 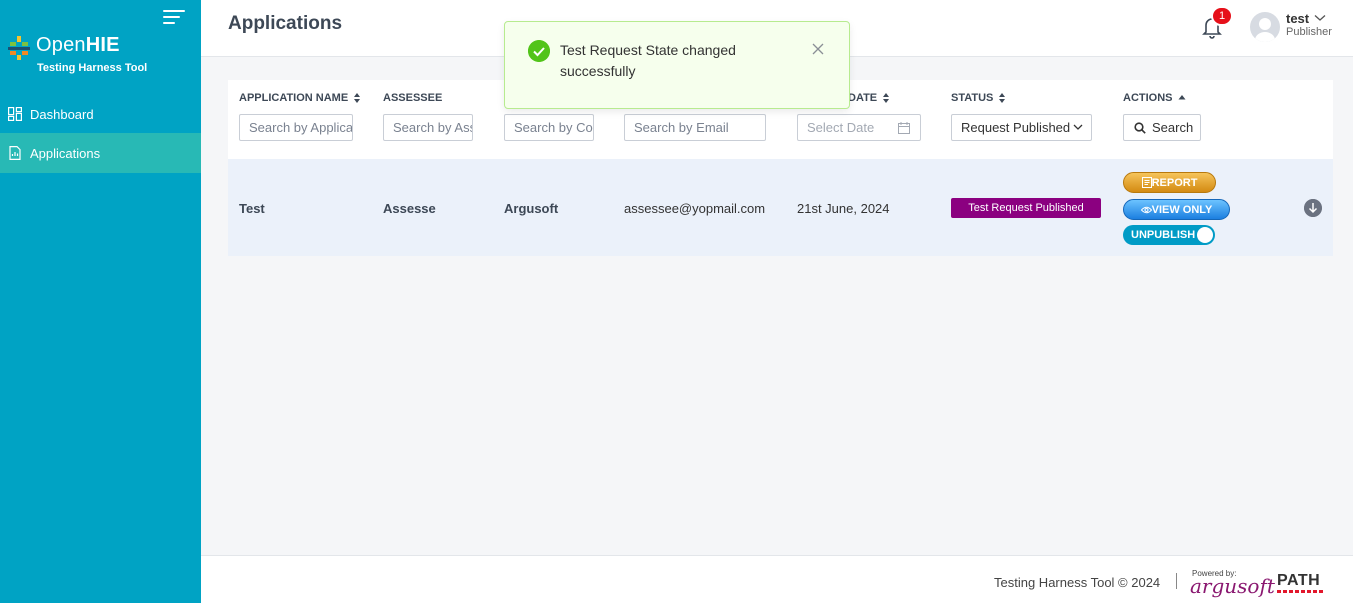 I want to click on status-badge: Test Request Published, so click(x=1026, y=208).